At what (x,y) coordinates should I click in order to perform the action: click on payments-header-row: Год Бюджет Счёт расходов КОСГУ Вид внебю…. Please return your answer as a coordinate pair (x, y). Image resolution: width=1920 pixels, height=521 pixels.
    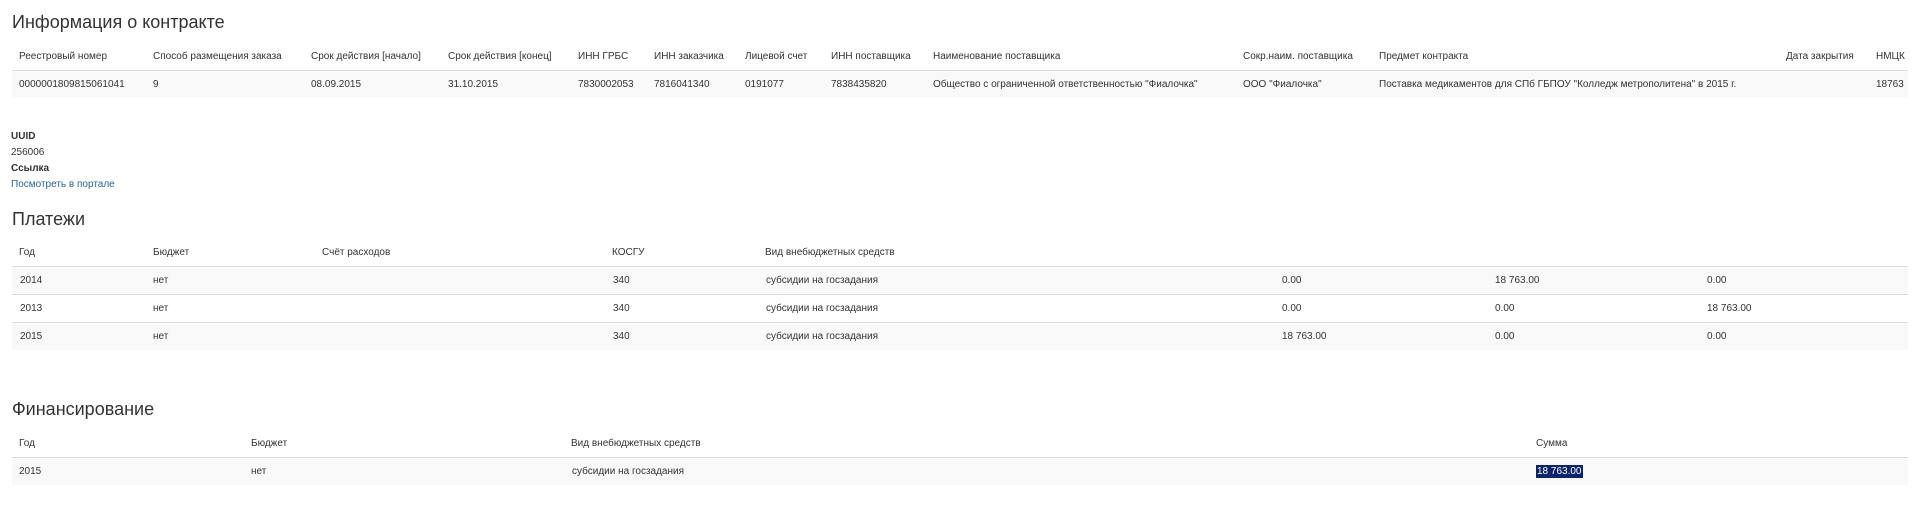
    Looking at the image, I should click on (960, 252).